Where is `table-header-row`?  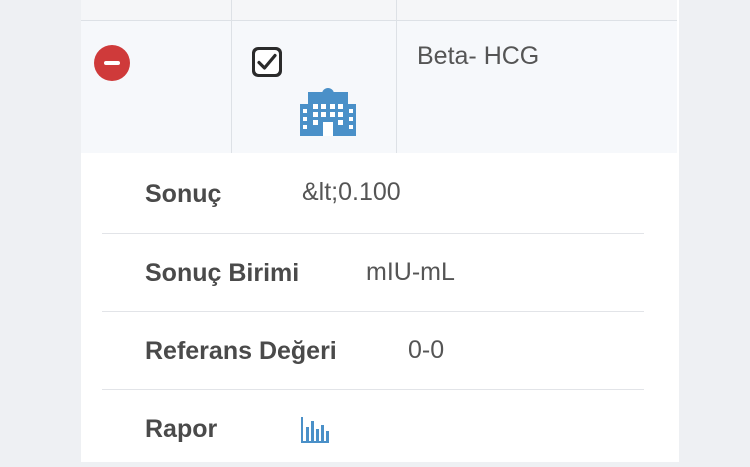
table-header-row is located at coordinates (379, 10).